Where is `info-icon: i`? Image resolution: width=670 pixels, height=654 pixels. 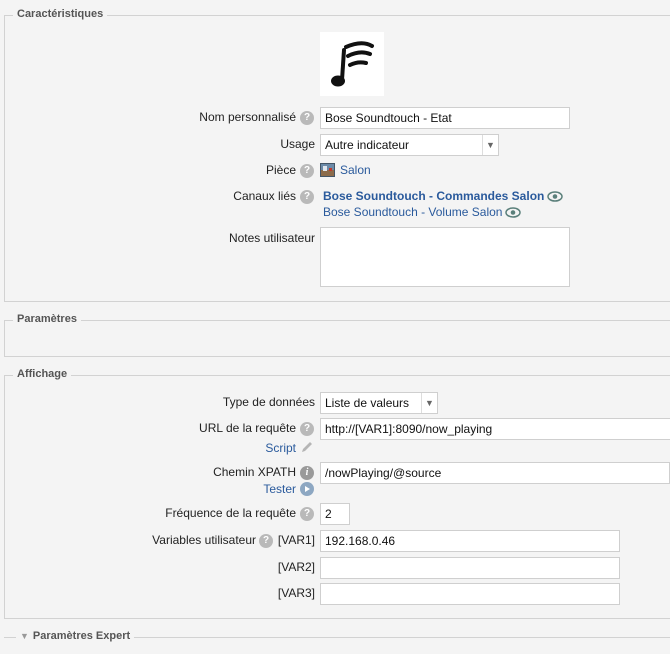
info-icon: i is located at coordinates (307, 473).